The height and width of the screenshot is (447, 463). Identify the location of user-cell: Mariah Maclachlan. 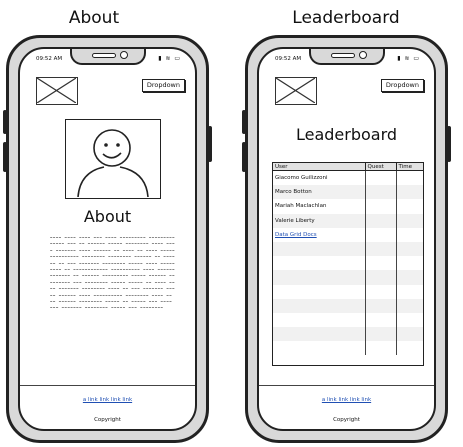
(319, 206).